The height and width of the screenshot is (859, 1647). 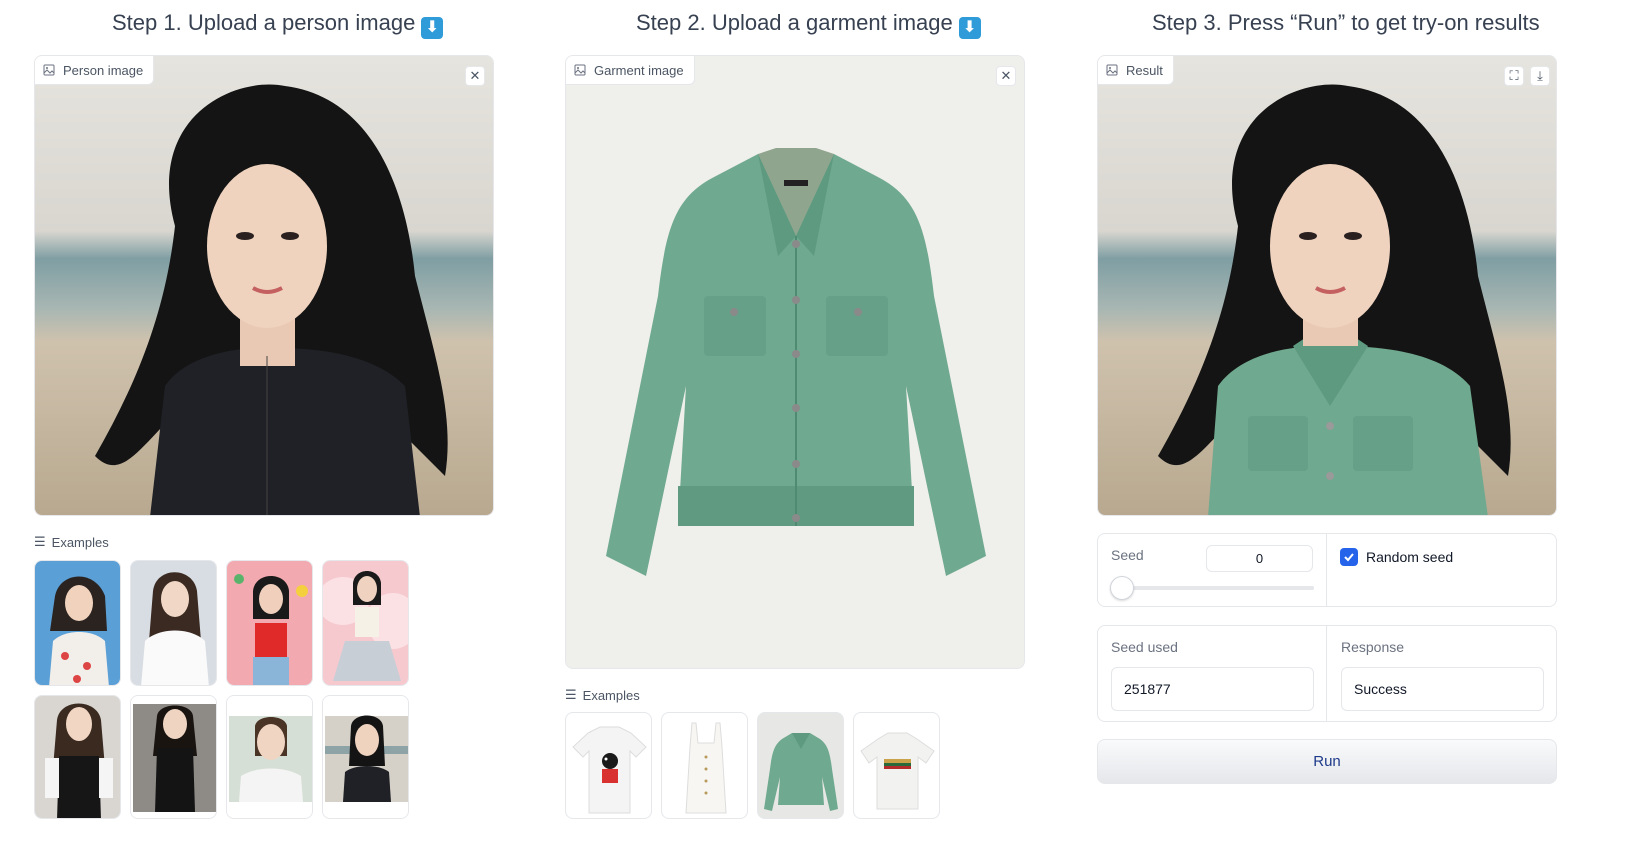 What do you see at coordinates (1213, 588) in the screenshot?
I see `seed-slider-track` at bounding box center [1213, 588].